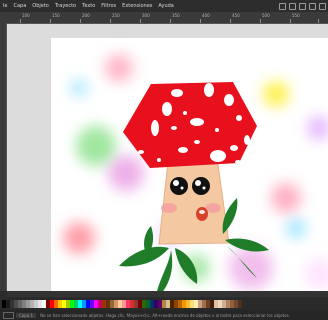 The width and height of the screenshot is (328, 320). Describe the element at coordinates (190, 125) in the screenshot. I see `mushroom-cap` at that location.